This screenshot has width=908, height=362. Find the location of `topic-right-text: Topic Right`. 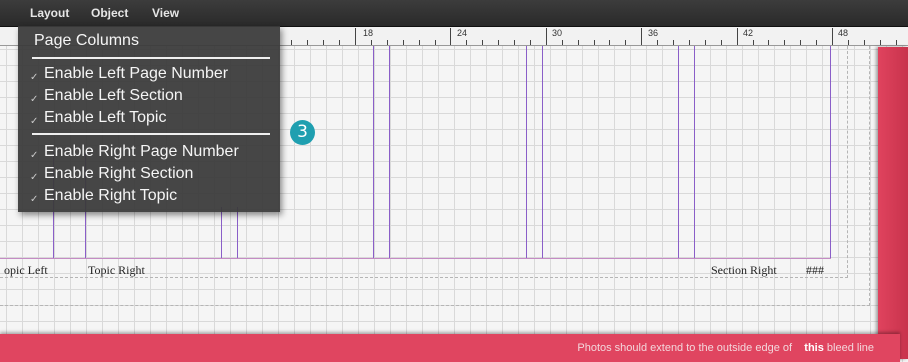

topic-right-text: Topic Right is located at coordinates (116, 270).